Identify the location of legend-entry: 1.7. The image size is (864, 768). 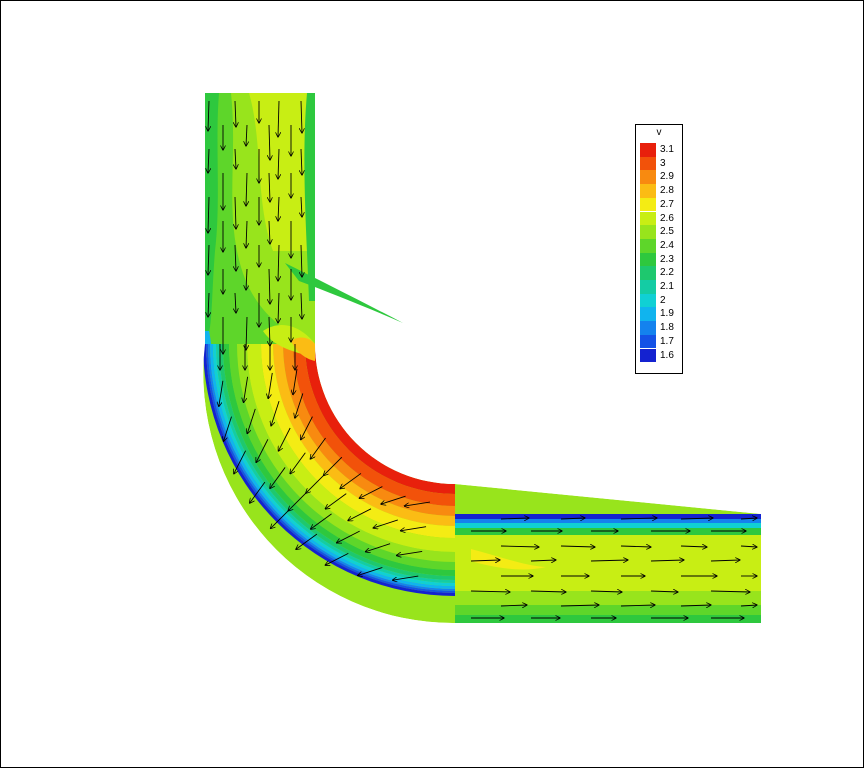
(661, 341).